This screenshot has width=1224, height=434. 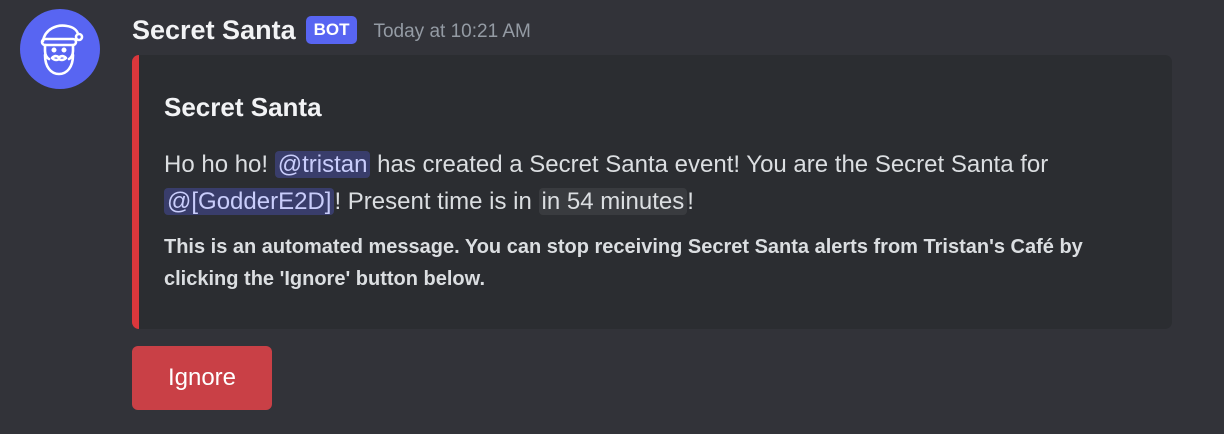 What do you see at coordinates (322, 164) in the screenshot?
I see `user-mention-tristan: @tristan` at bounding box center [322, 164].